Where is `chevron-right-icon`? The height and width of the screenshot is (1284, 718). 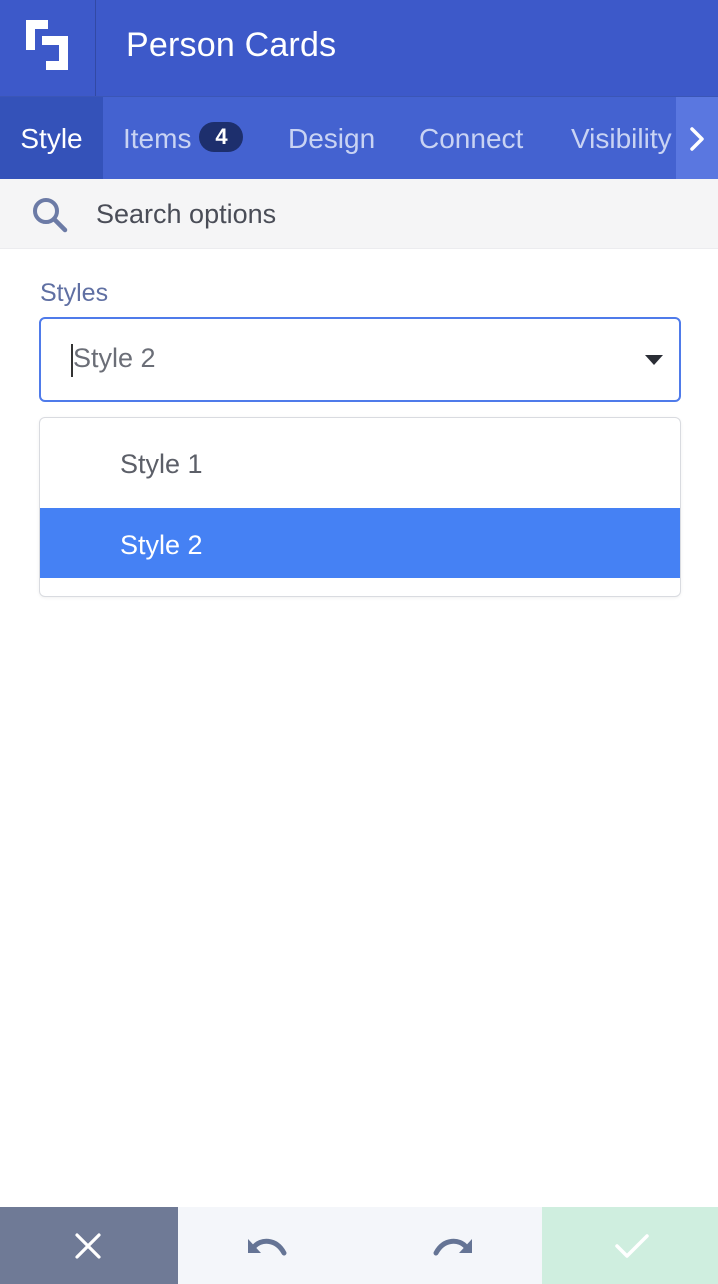
chevron-right-icon is located at coordinates (697, 139).